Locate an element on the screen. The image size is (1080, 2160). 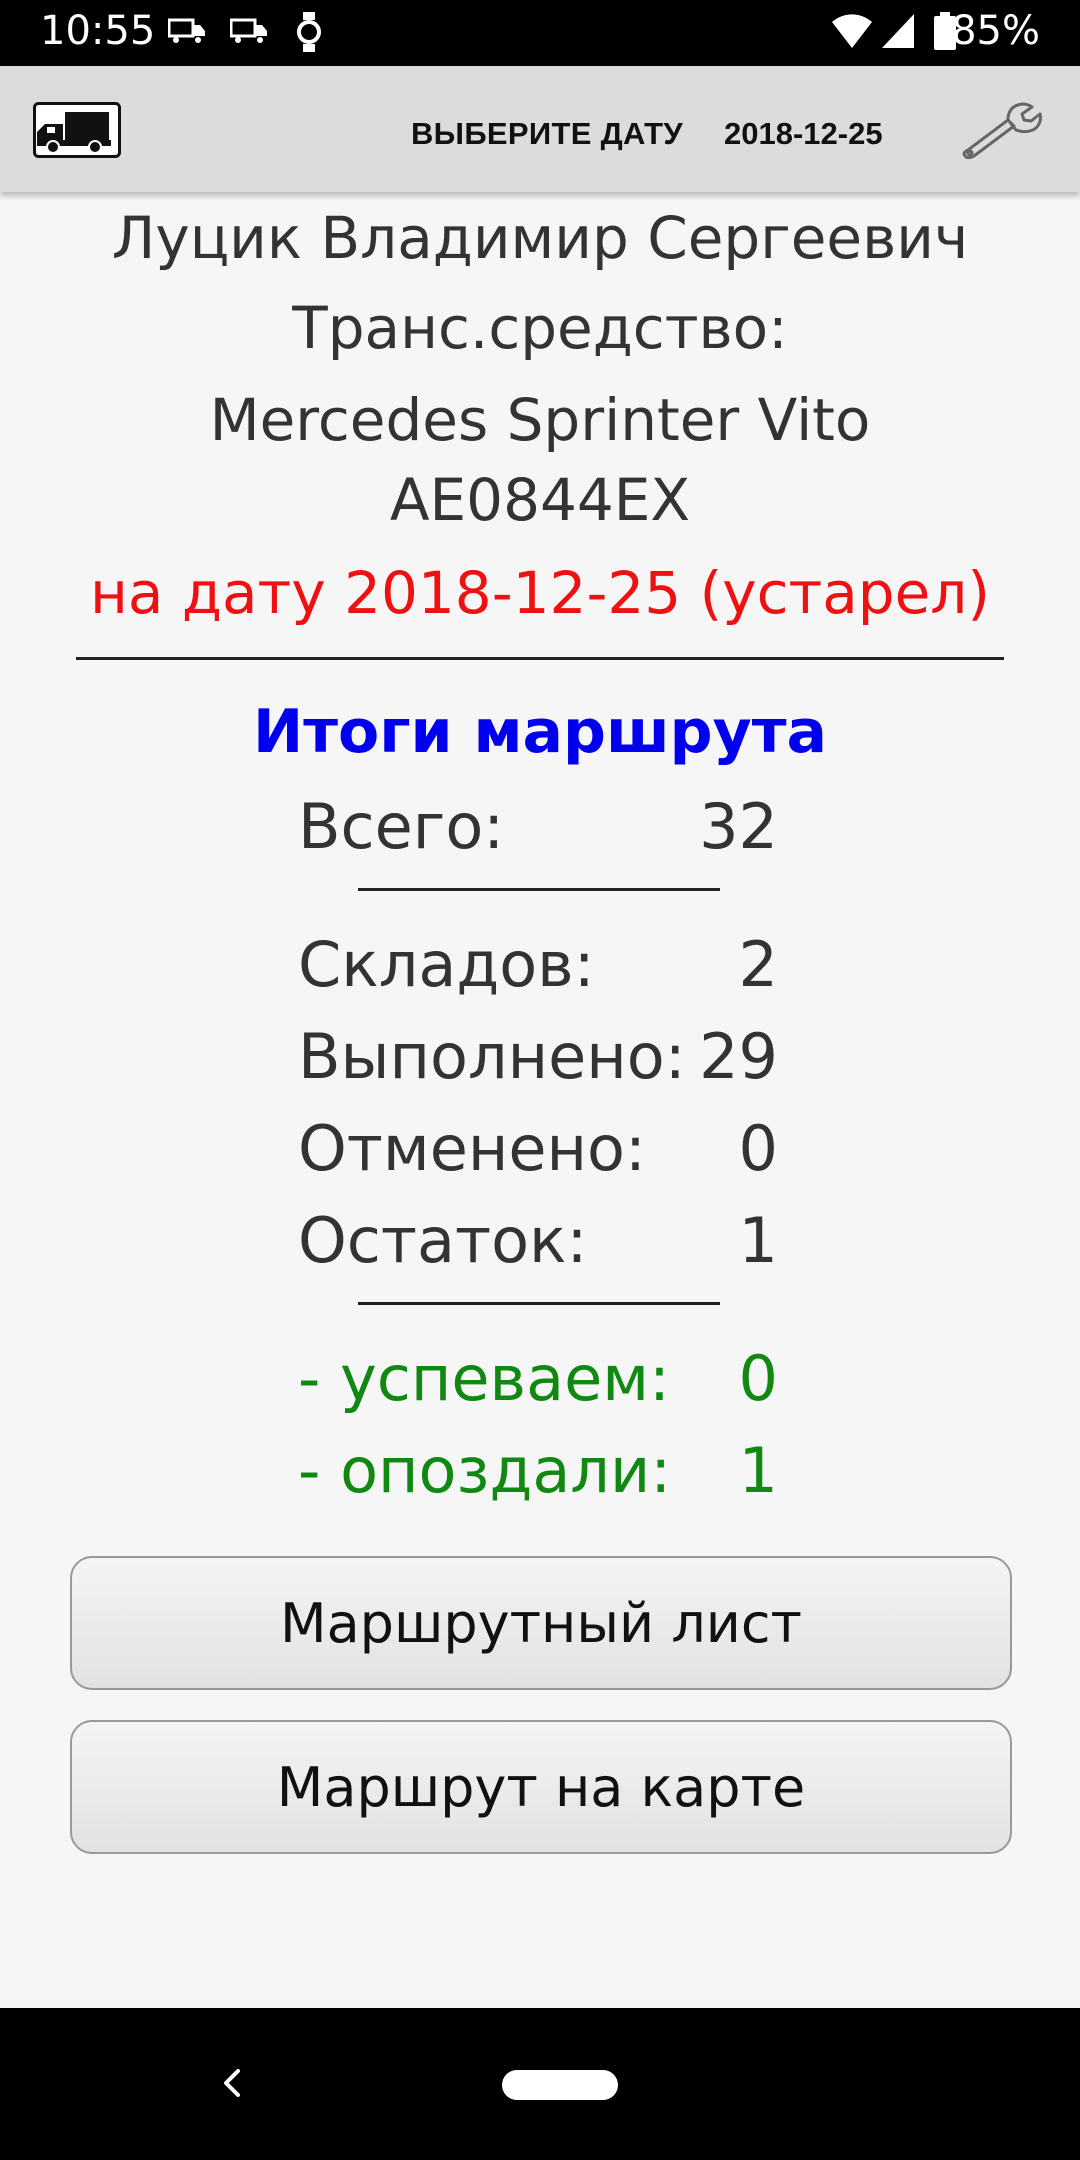
summary-late-value: 1 is located at coordinates (758, 1470).